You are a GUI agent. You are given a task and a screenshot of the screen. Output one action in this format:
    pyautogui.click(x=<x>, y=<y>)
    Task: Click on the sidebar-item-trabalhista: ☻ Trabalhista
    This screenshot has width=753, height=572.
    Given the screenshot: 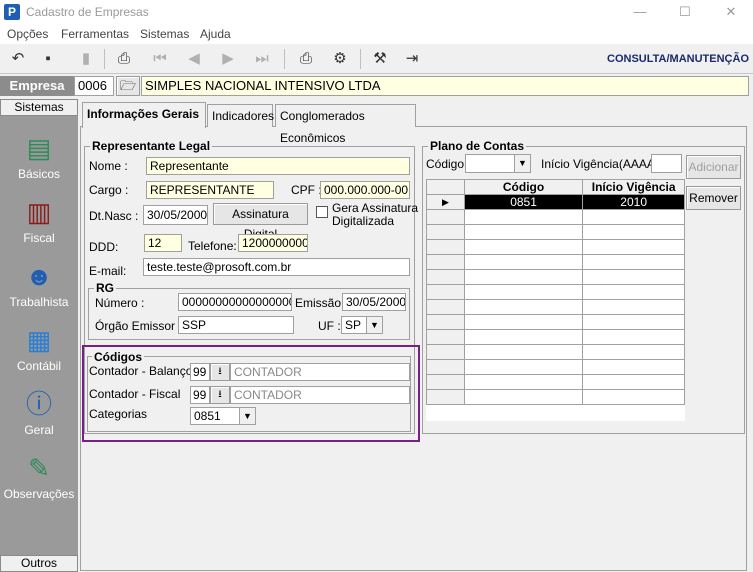 What is the action you would take?
    pyautogui.click(x=39, y=289)
    